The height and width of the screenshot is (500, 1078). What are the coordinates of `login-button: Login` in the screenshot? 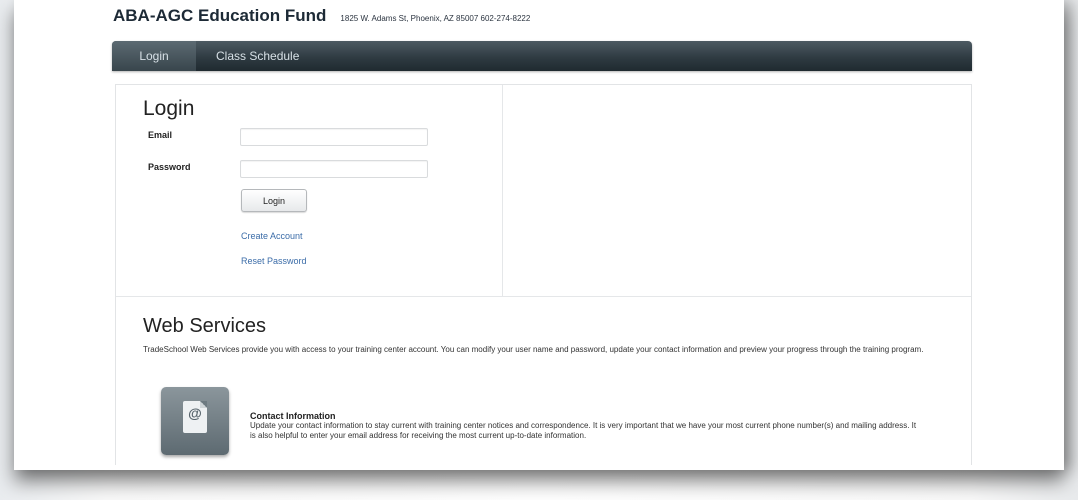 It's located at (274, 200).